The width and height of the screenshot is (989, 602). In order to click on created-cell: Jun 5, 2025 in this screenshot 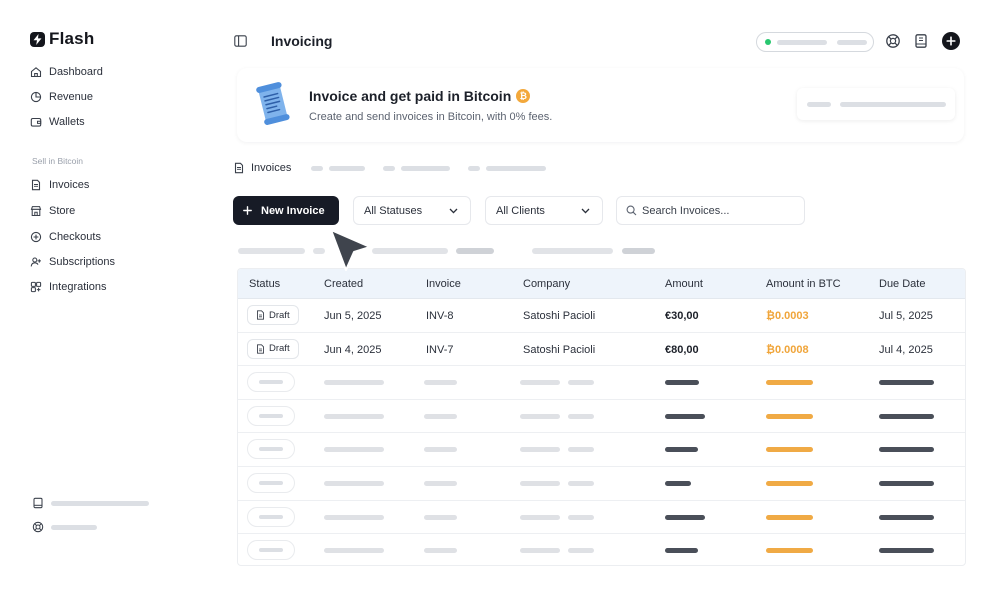, I will do `click(353, 316)`.